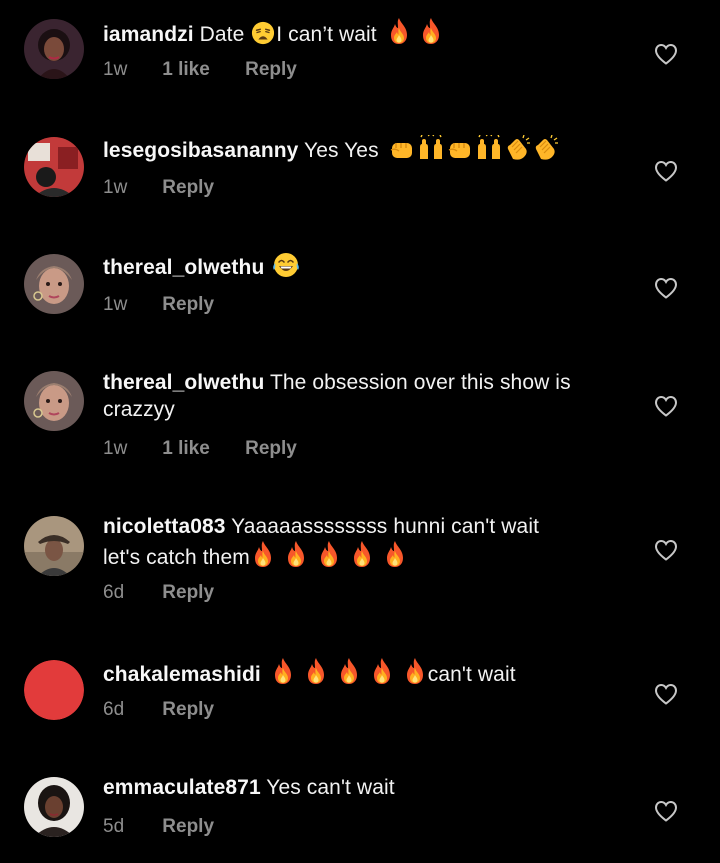 This screenshot has width=720, height=863. What do you see at coordinates (286, 265) in the screenshot?
I see `laughing-face-emoji` at bounding box center [286, 265].